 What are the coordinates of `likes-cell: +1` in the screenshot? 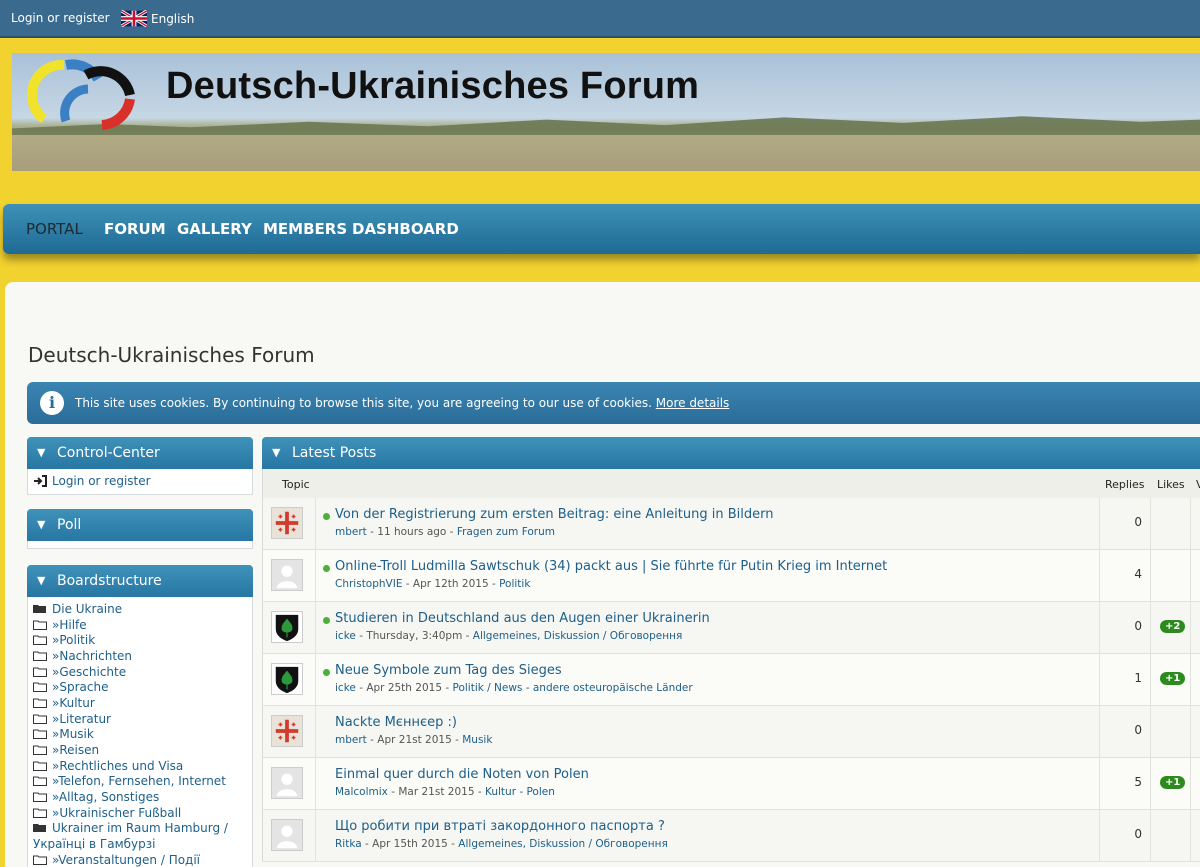 It's located at (1170, 679).